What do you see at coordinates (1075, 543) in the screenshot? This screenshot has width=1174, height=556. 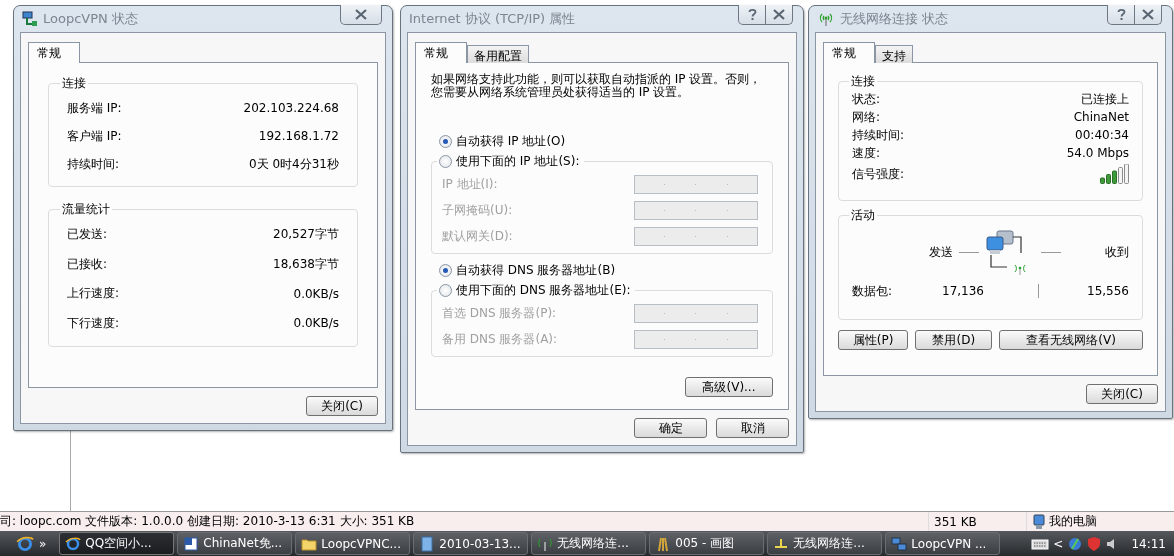 I see `network-tray-icon` at bounding box center [1075, 543].